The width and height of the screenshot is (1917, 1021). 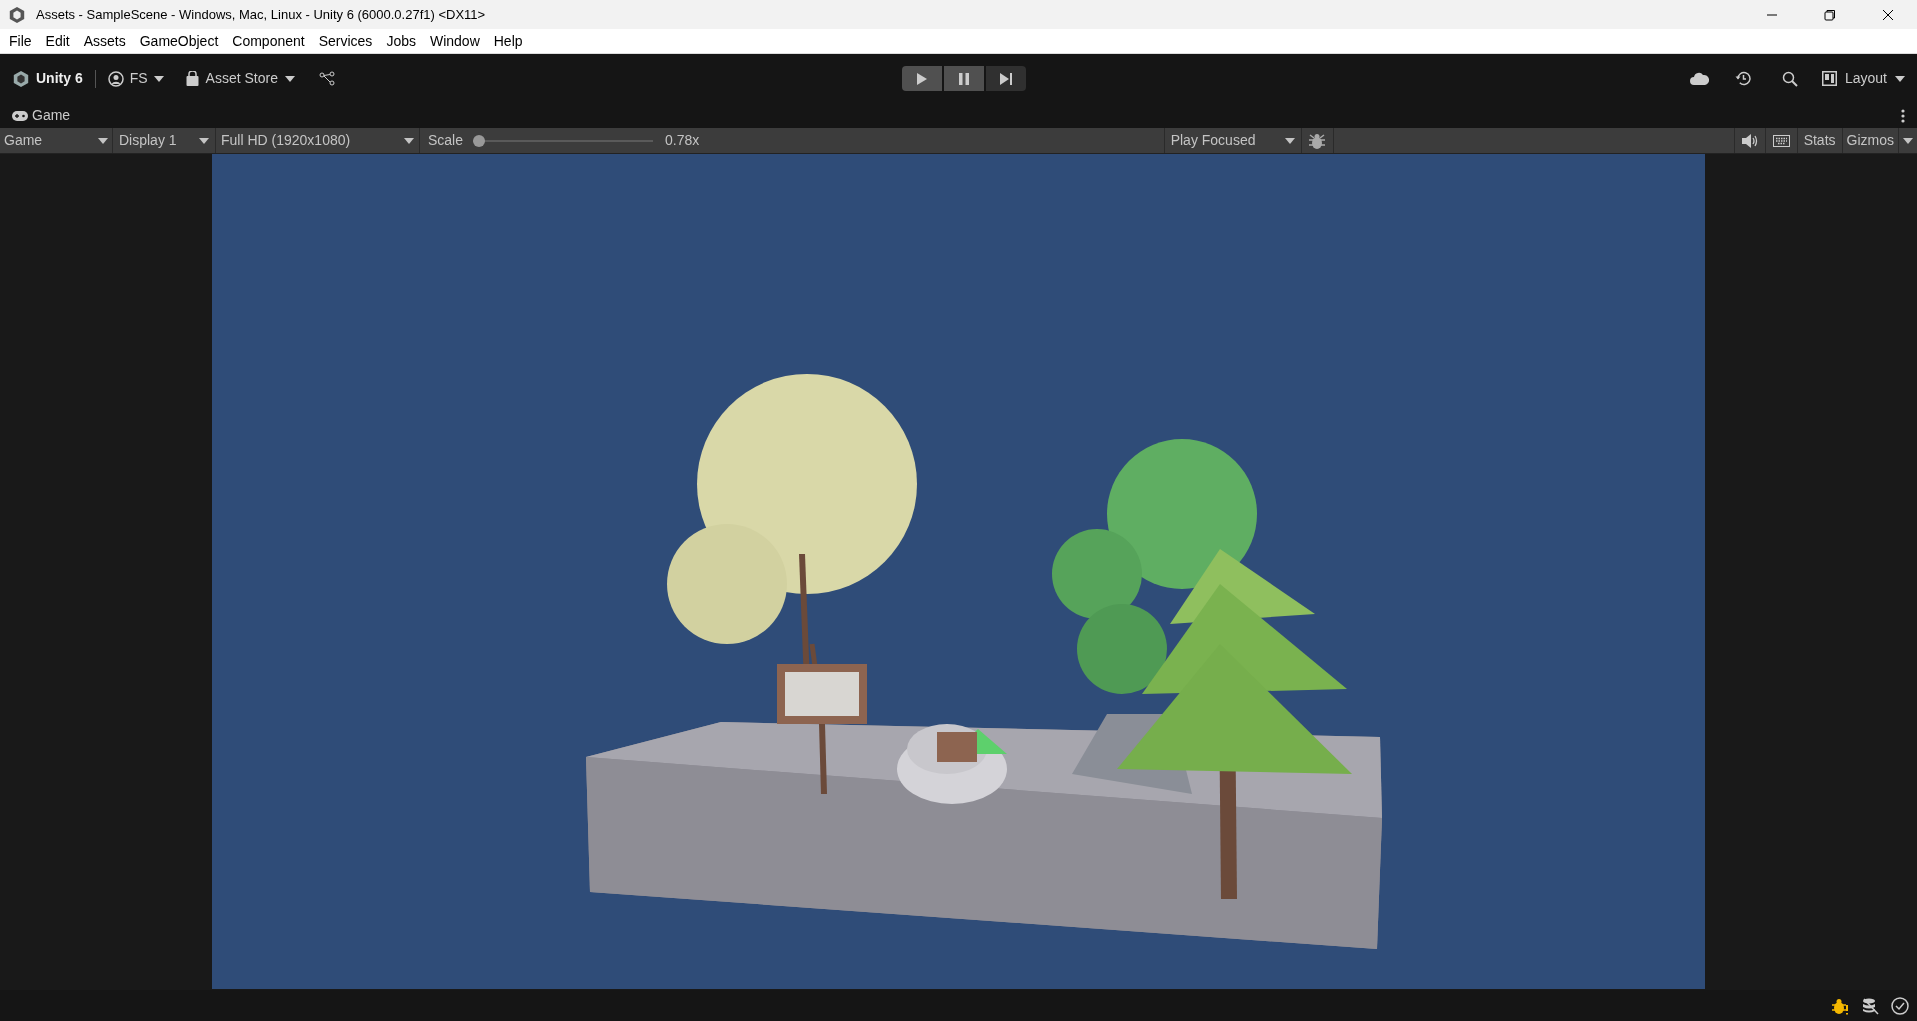 What do you see at coordinates (179, 41) in the screenshot?
I see `menu-item: GameObject` at bounding box center [179, 41].